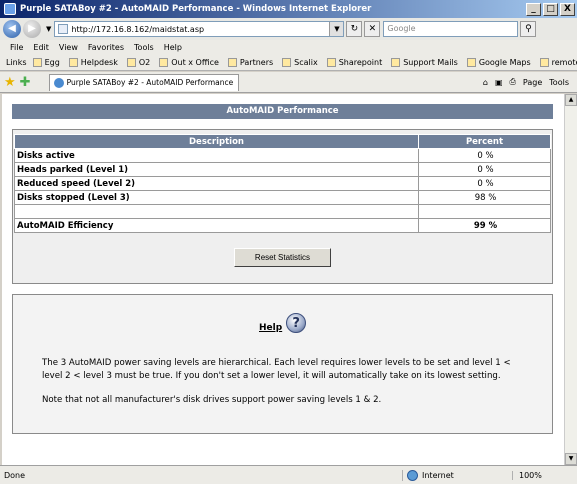  I want to click on table-header-row: Description Percent, so click(282, 141).